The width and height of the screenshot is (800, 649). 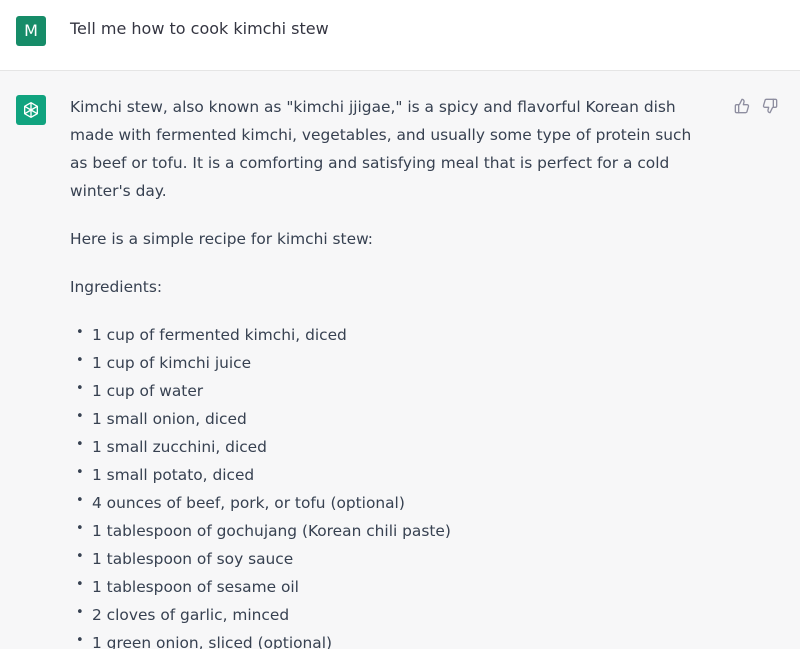 I want to click on ingredient-text: 1 small onion, diced, so click(x=169, y=419).